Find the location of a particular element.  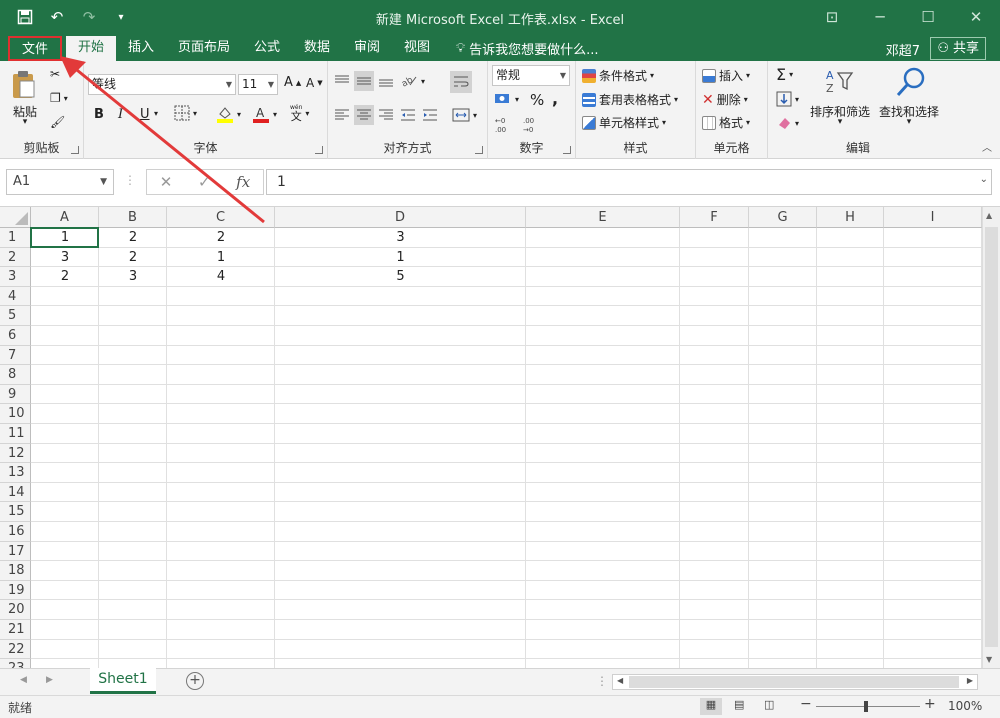

insert-function-icon: fx is located at coordinates (243, 182).